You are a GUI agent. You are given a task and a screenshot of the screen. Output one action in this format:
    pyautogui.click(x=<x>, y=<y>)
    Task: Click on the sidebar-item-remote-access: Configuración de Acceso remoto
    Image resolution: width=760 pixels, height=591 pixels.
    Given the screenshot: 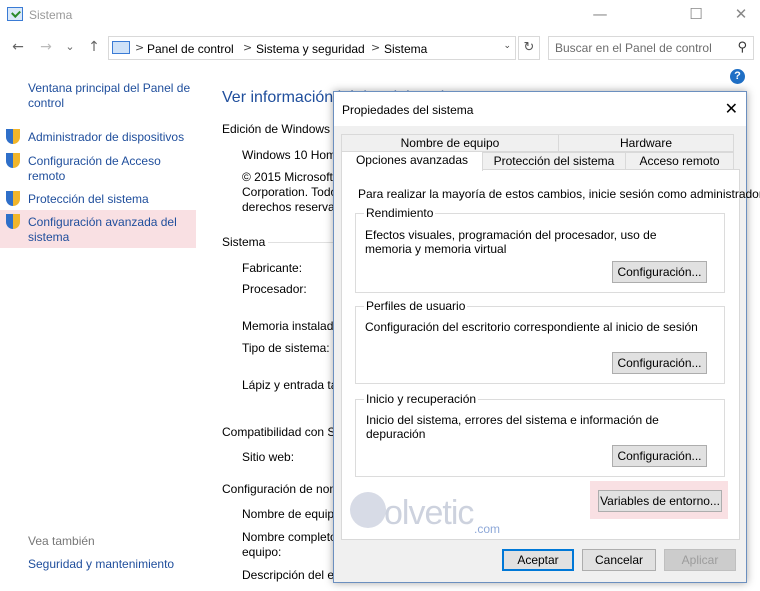 What is the action you would take?
    pyautogui.click(x=98, y=168)
    